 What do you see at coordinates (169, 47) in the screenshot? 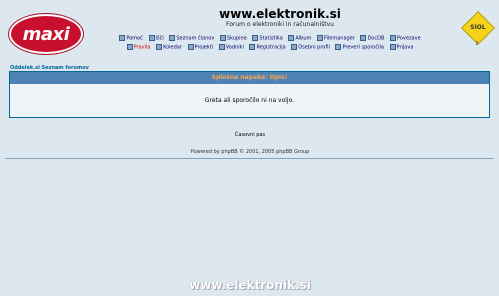
I see `nav-item-koledar: Koledar` at bounding box center [169, 47].